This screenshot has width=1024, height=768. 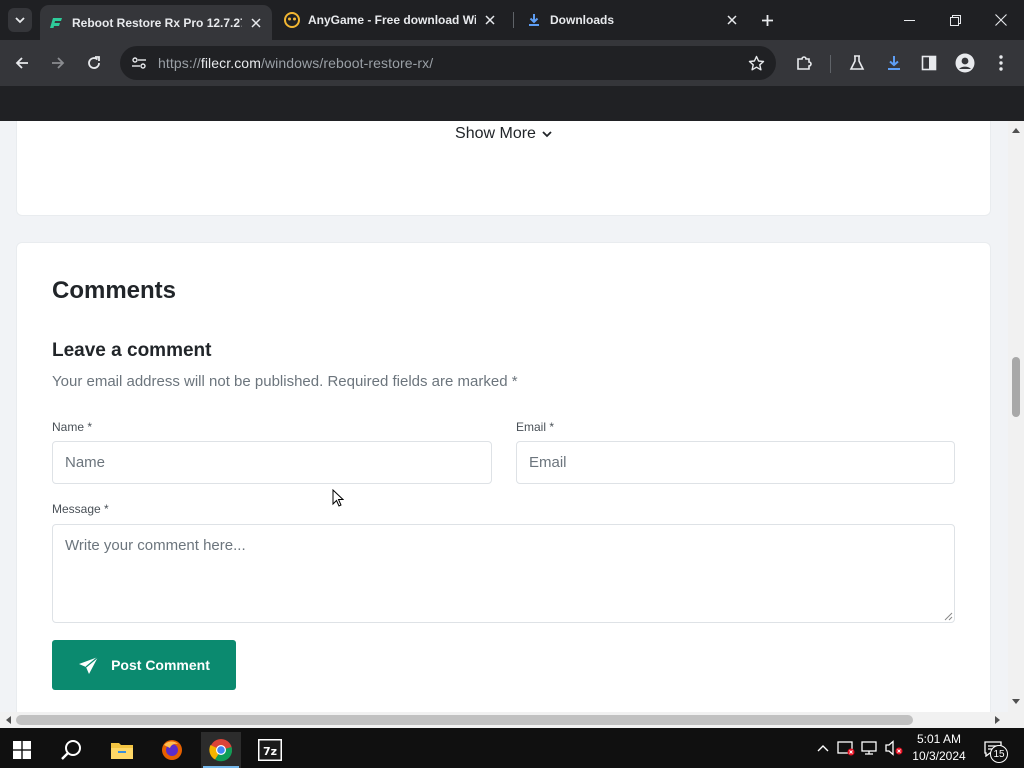 I want to click on tab-downloads: Downloads, so click(x=633, y=20).